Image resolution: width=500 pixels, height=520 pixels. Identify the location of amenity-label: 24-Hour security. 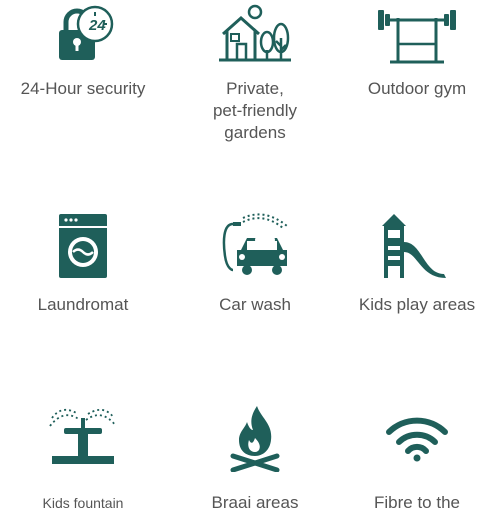
(83, 88).